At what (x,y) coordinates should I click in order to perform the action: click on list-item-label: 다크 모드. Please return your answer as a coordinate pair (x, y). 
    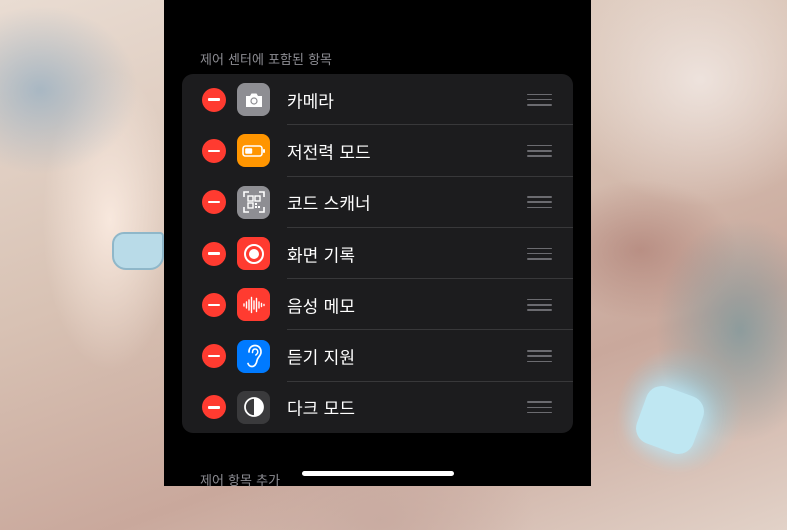
    Looking at the image, I should click on (321, 409).